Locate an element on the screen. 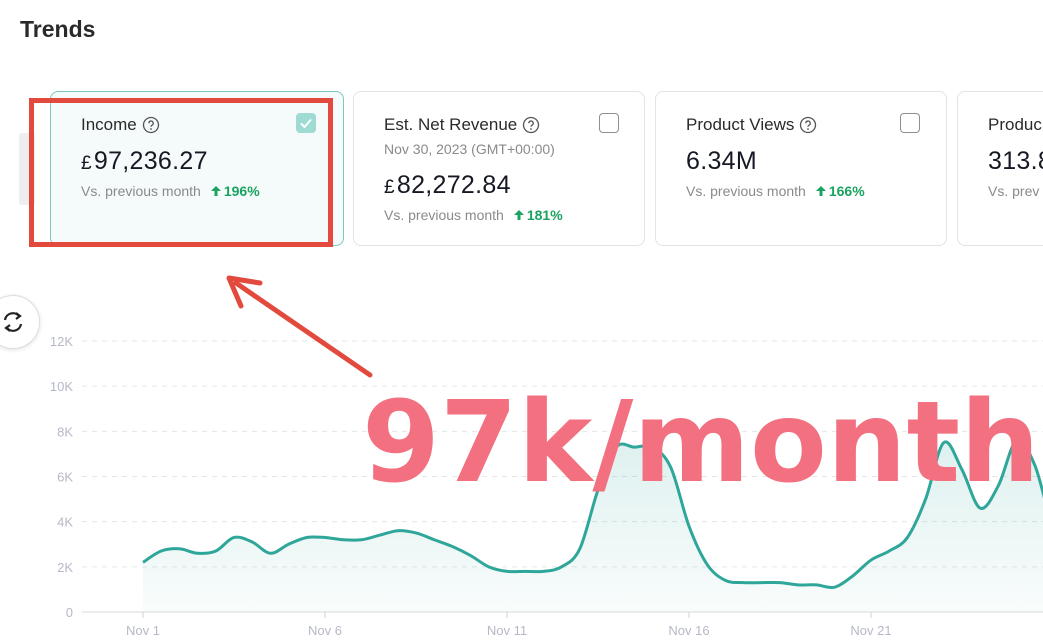 This screenshot has height=642, width=1043. annotation-arrow is located at coordinates (299, 326).